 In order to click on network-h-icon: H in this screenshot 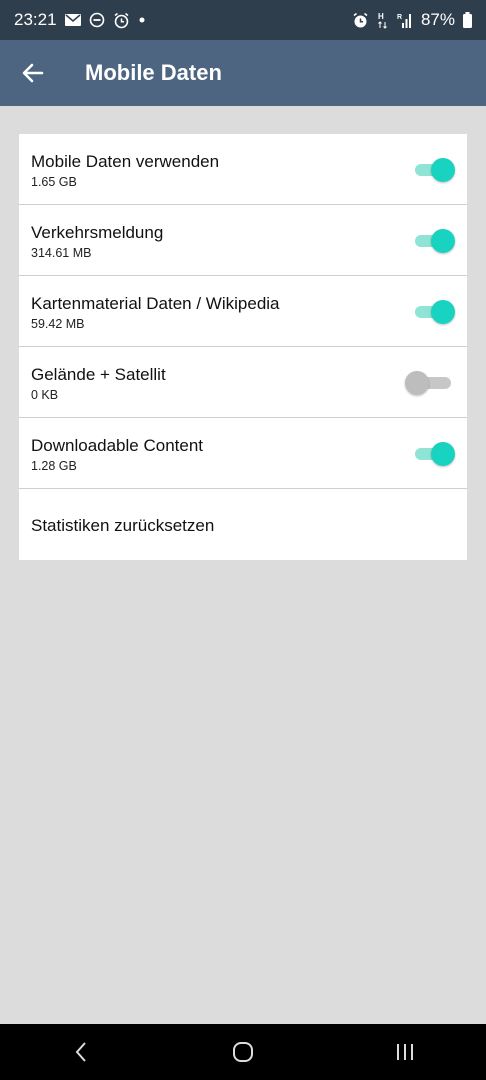, I will do `click(383, 20)`.